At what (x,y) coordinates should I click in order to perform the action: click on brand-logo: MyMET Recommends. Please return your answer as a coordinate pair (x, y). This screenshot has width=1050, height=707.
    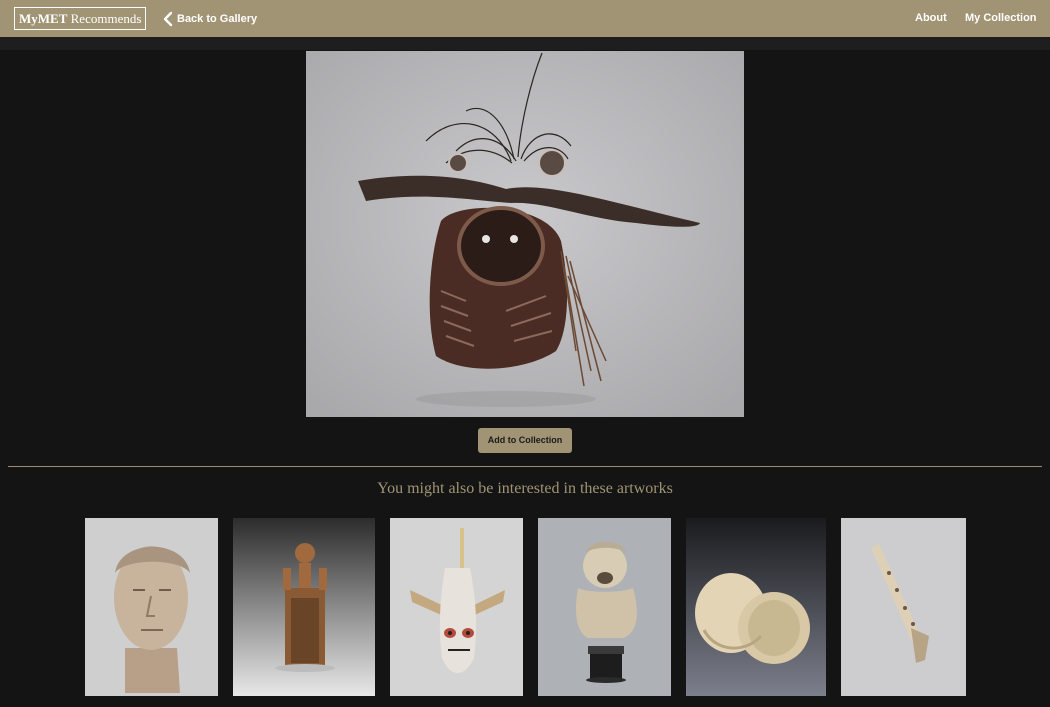
    Looking at the image, I should click on (80, 18).